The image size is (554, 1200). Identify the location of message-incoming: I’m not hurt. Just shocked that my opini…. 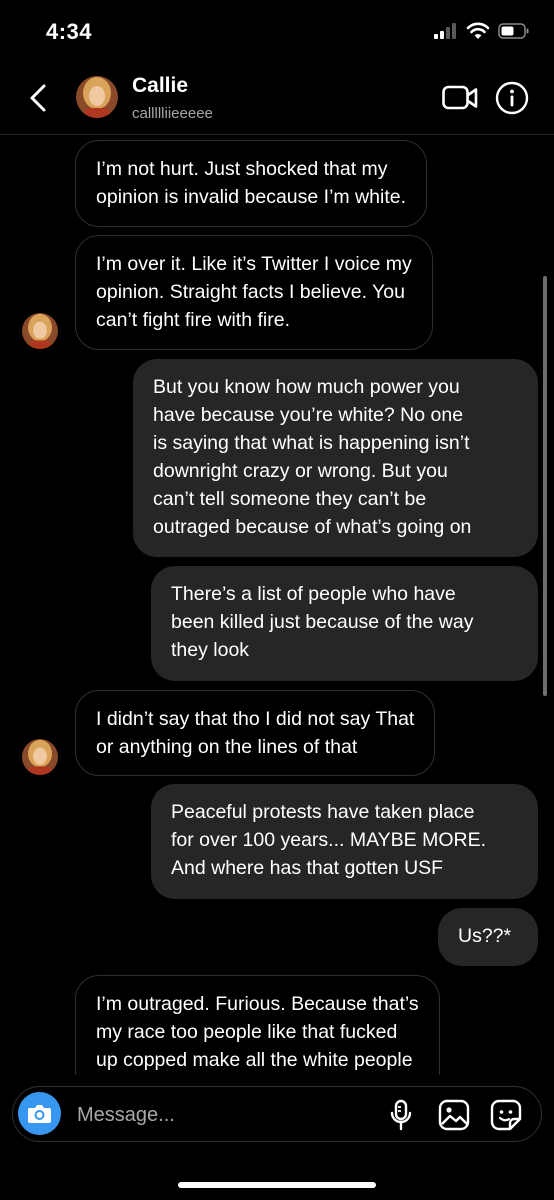
(251, 183).